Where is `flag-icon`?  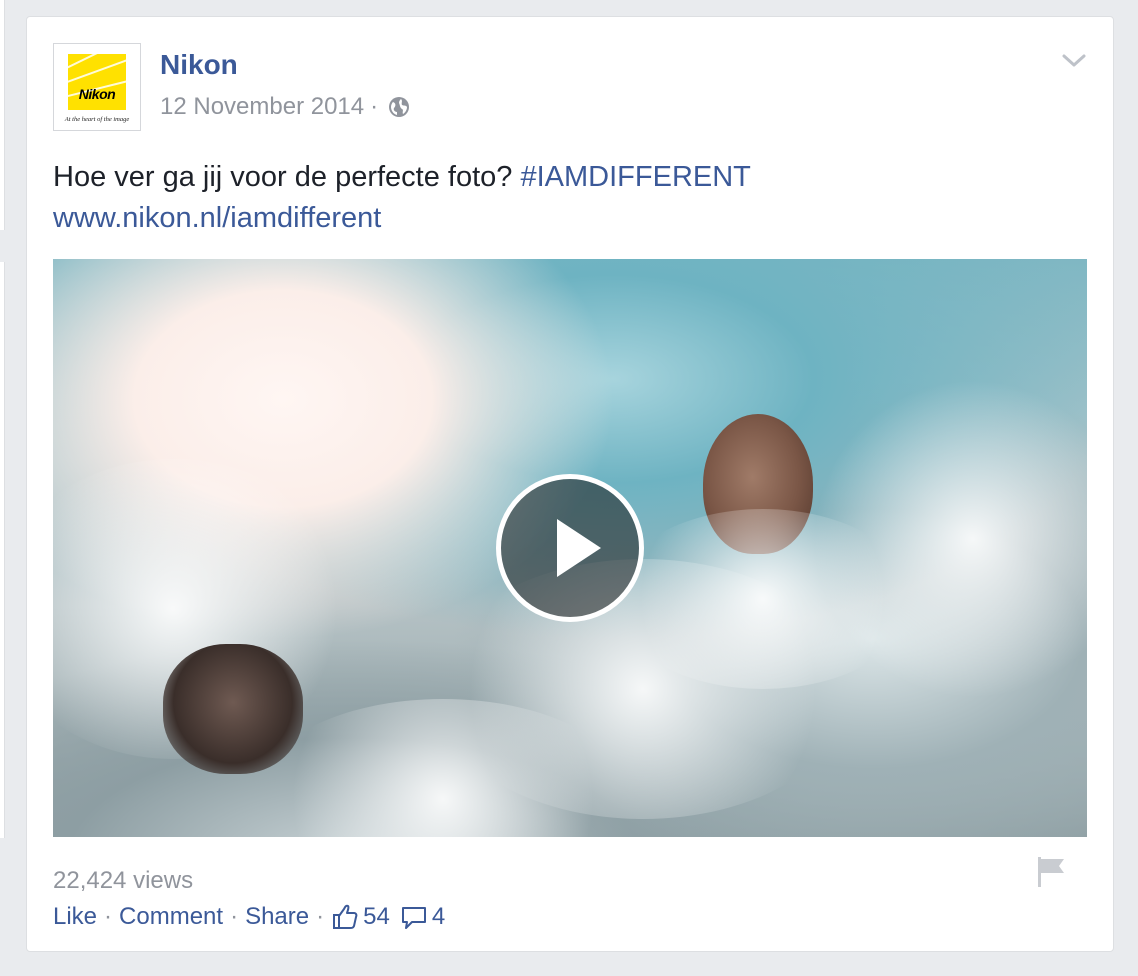
flag-icon is located at coordinates (1051, 872).